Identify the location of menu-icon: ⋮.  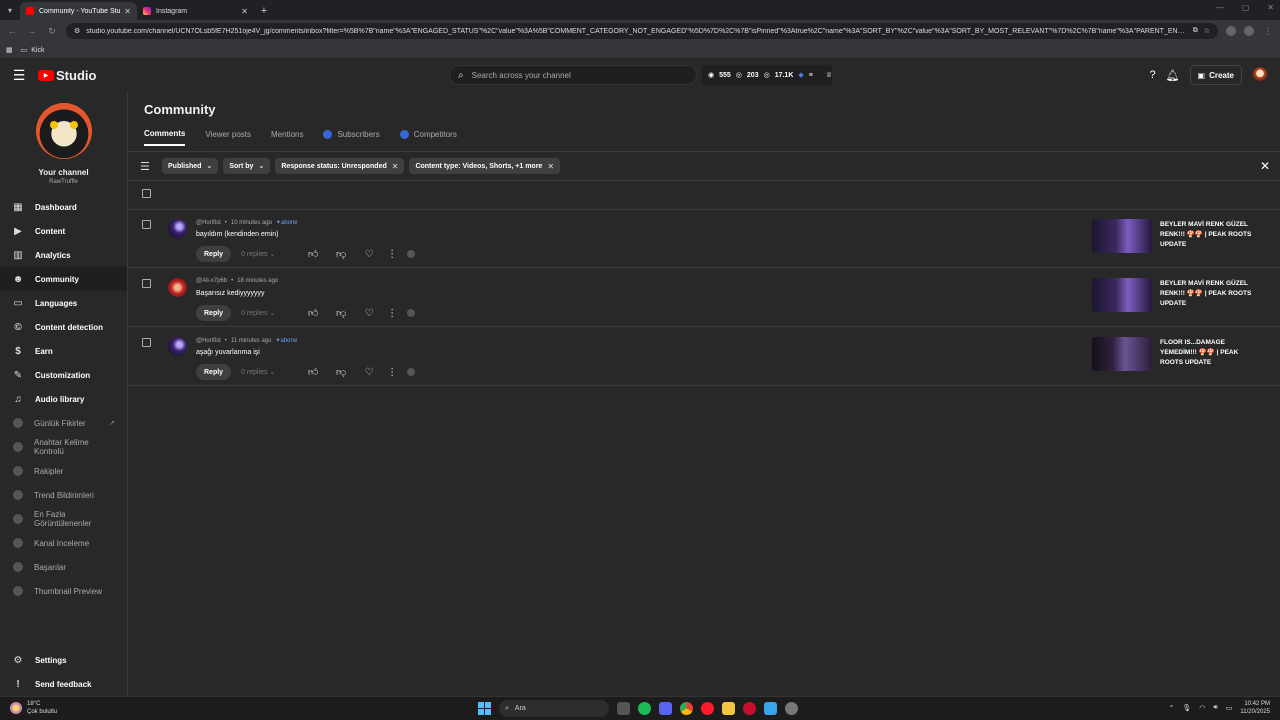
(1268, 31).